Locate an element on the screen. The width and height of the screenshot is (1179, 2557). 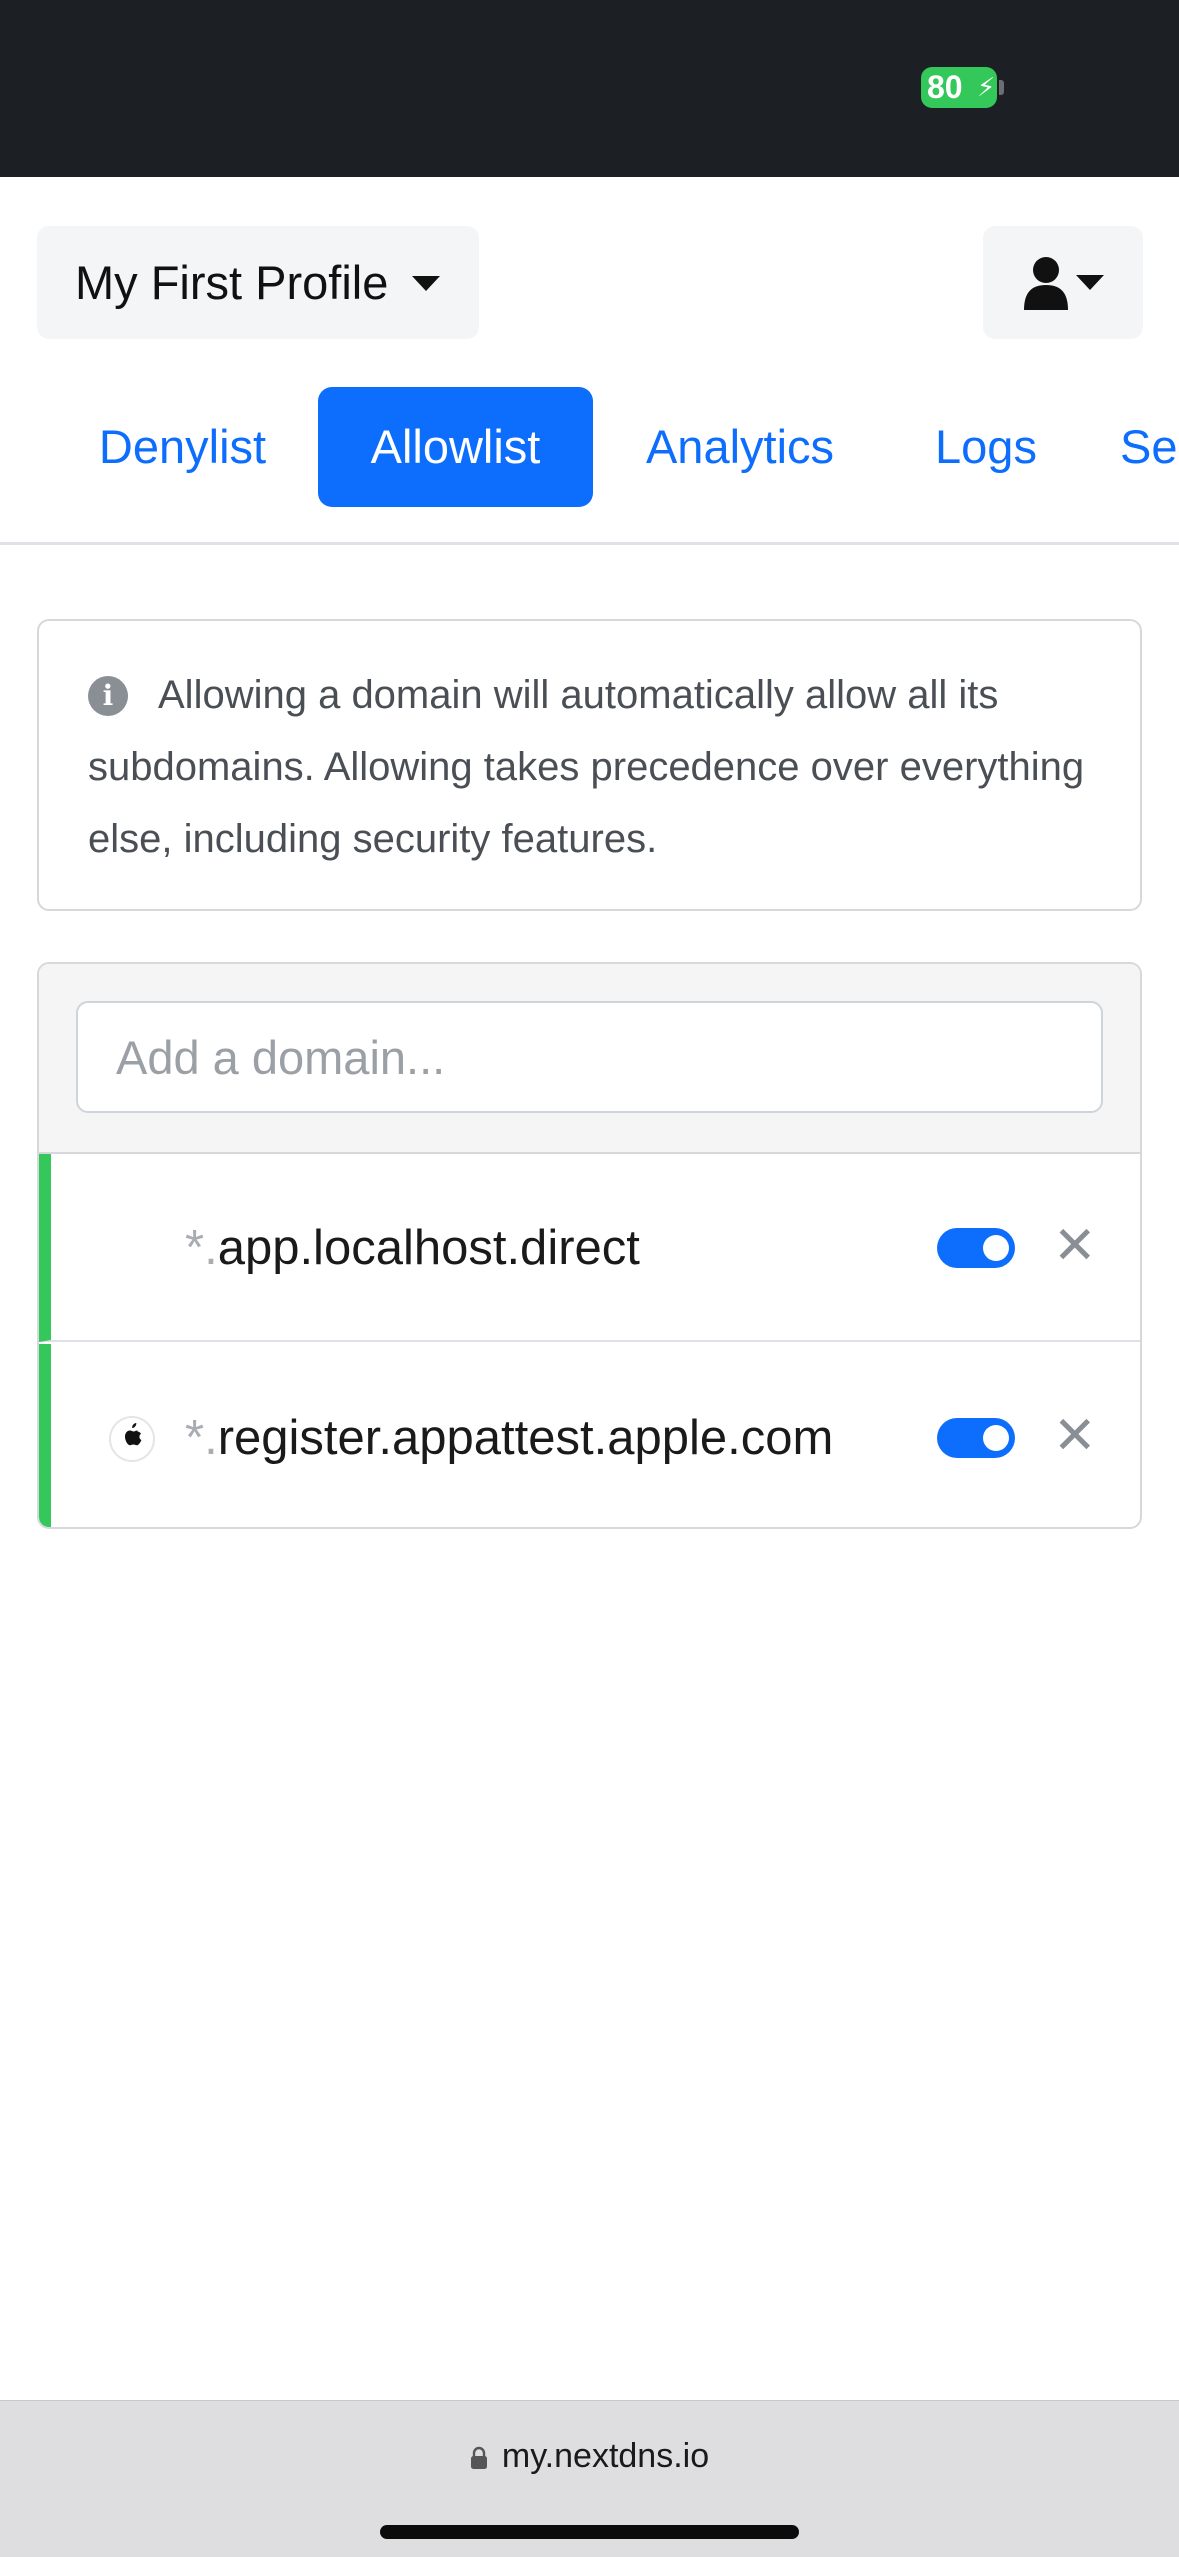
status-bar: 80 ⚡ is located at coordinates (589, 88).